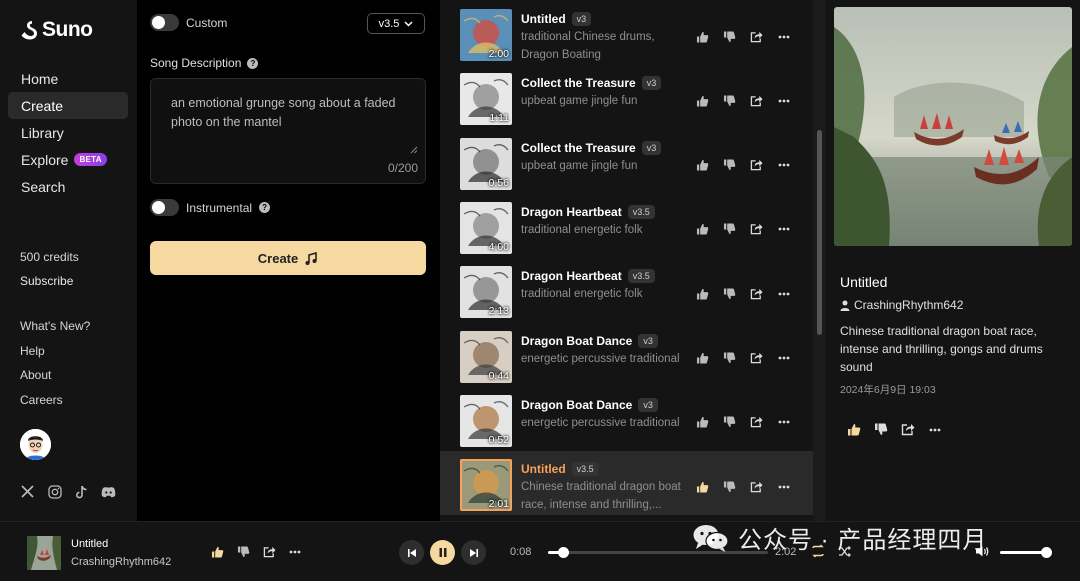 Image resolution: width=1080 pixels, height=581 pixels. Describe the element at coordinates (486, 292) in the screenshot. I see `song-thumbnail: 2:13` at that location.